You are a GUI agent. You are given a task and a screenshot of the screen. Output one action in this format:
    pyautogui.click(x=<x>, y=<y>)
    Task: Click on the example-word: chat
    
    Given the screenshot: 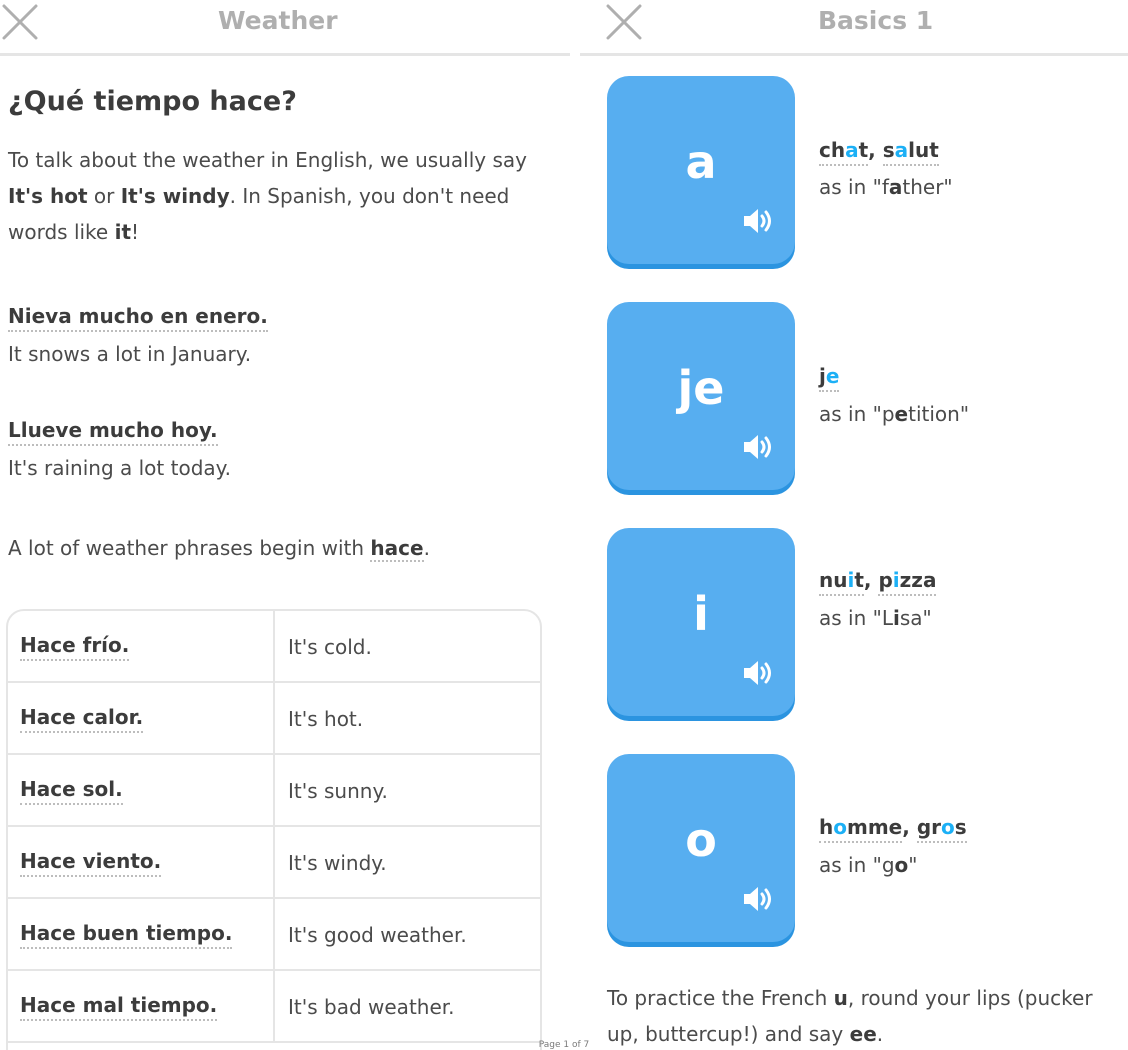 What is the action you would take?
    pyautogui.click(x=844, y=152)
    